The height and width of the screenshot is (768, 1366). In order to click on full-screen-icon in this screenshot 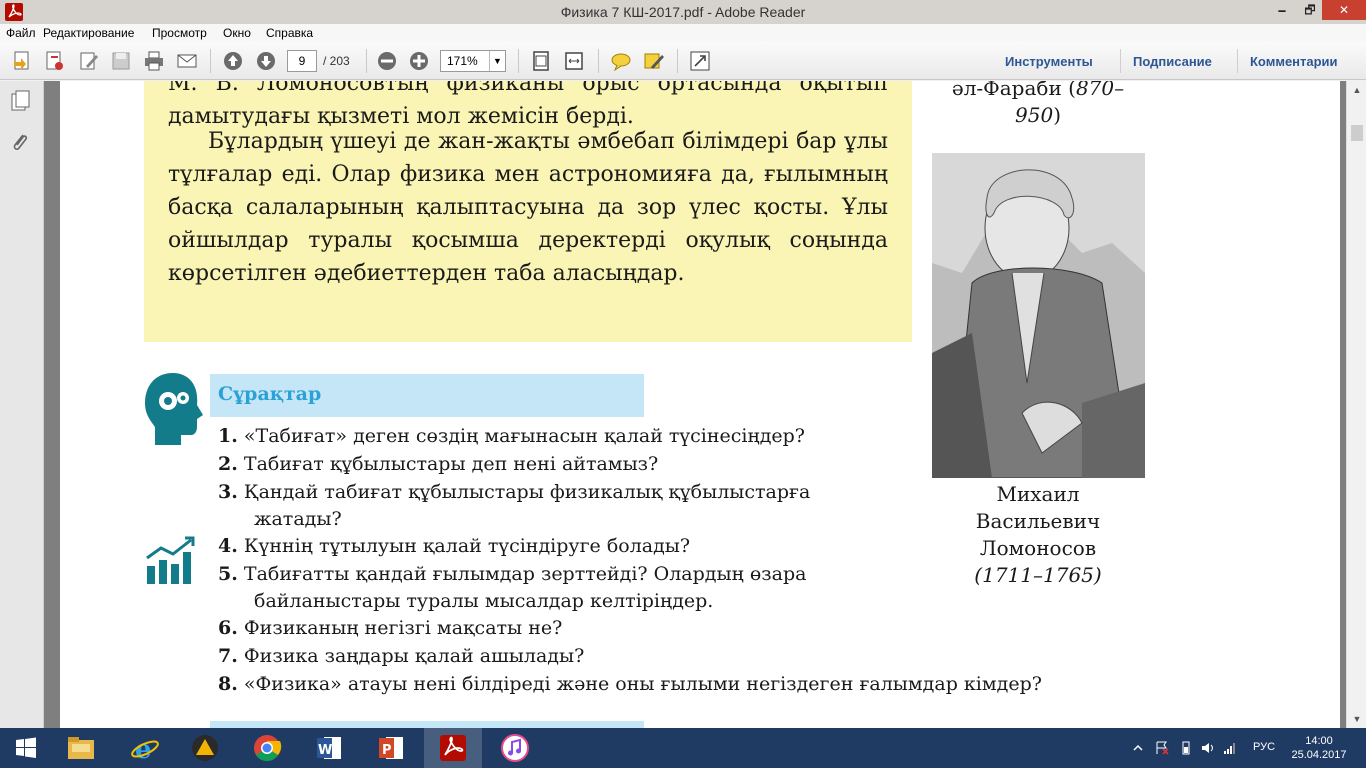, I will do `click(700, 61)`.